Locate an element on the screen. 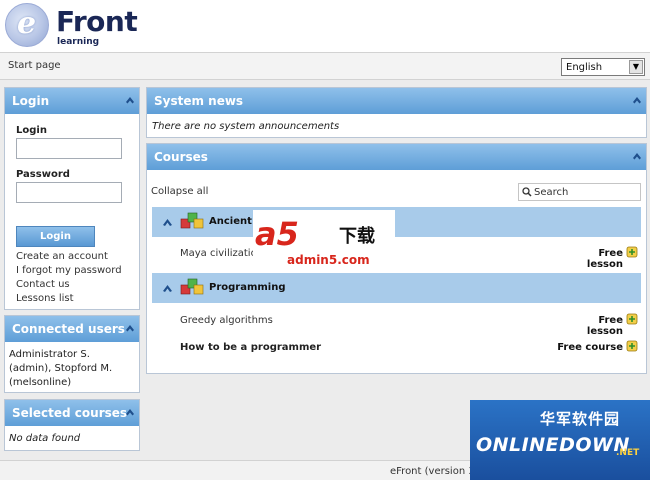 Image resolution: width=650 pixels, height=480 pixels. footer-version: eFront (version 3. is located at coordinates (434, 471).